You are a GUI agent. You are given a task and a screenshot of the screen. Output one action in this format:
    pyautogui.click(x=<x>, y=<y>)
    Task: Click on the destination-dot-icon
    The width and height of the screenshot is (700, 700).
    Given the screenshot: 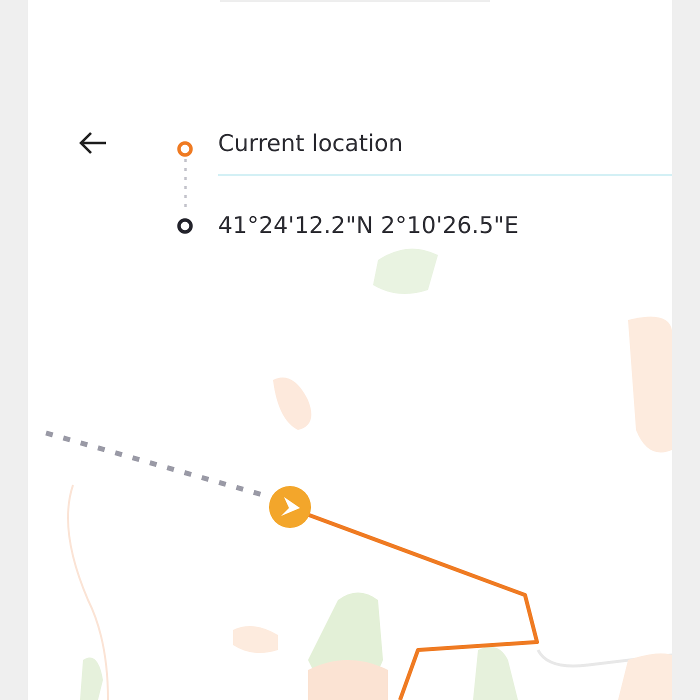 What is the action you would take?
    pyautogui.click(x=185, y=226)
    